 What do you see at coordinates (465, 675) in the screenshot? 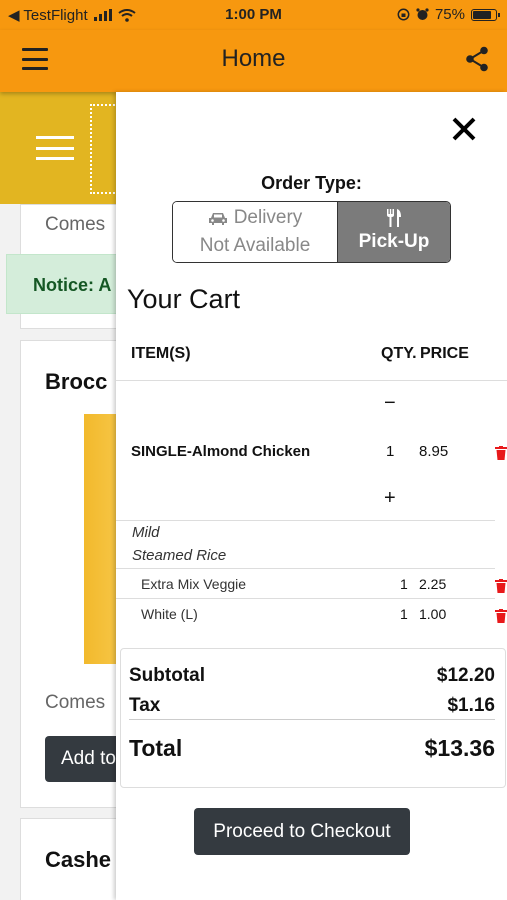
I see `subtotal-value: $12.20` at bounding box center [465, 675].